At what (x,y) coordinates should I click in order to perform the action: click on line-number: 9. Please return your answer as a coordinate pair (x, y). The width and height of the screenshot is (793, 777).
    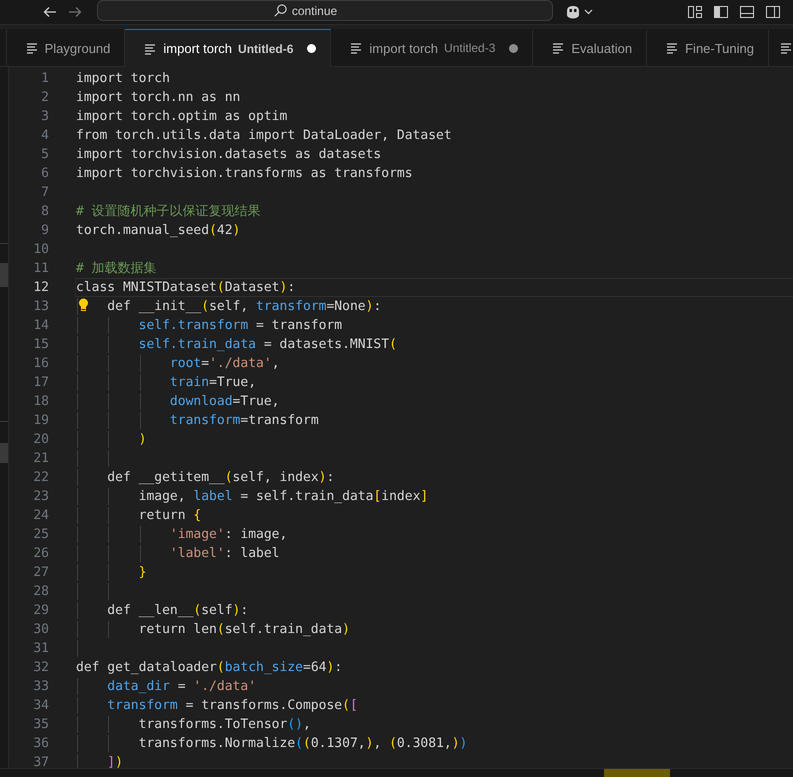
    Looking at the image, I should click on (44, 231).